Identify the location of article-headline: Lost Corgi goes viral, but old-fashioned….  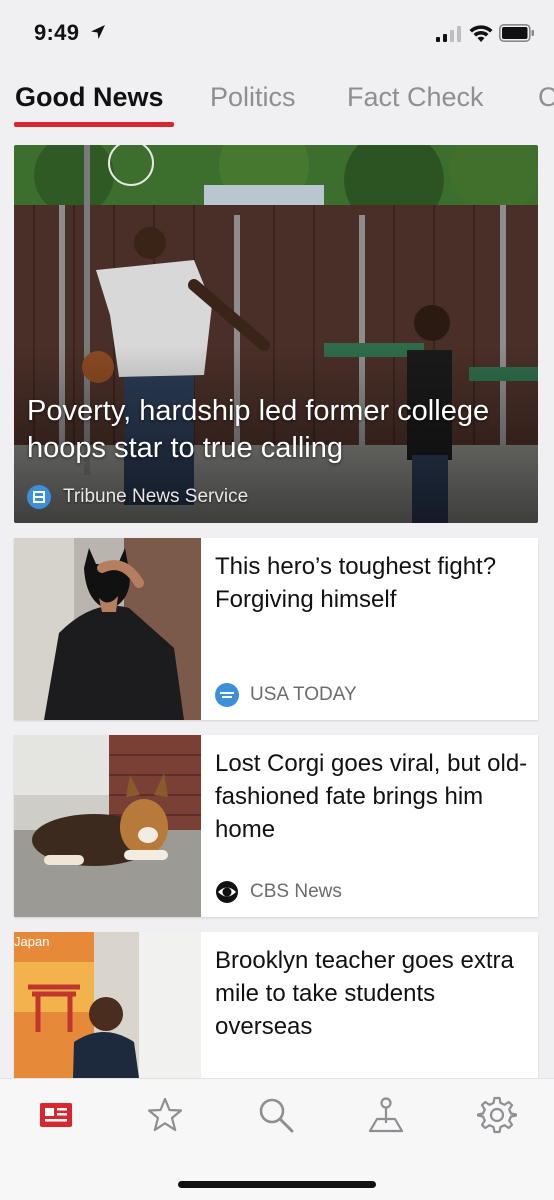
(372, 796).